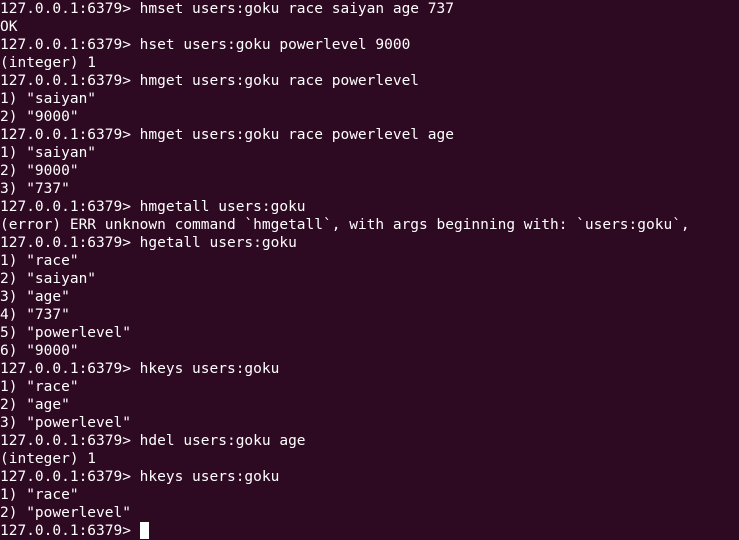 This screenshot has height=540, width=739. What do you see at coordinates (65, 333) in the screenshot?
I see `terminal-line: 5) "powerlevel"` at bounding box center [65, 333].